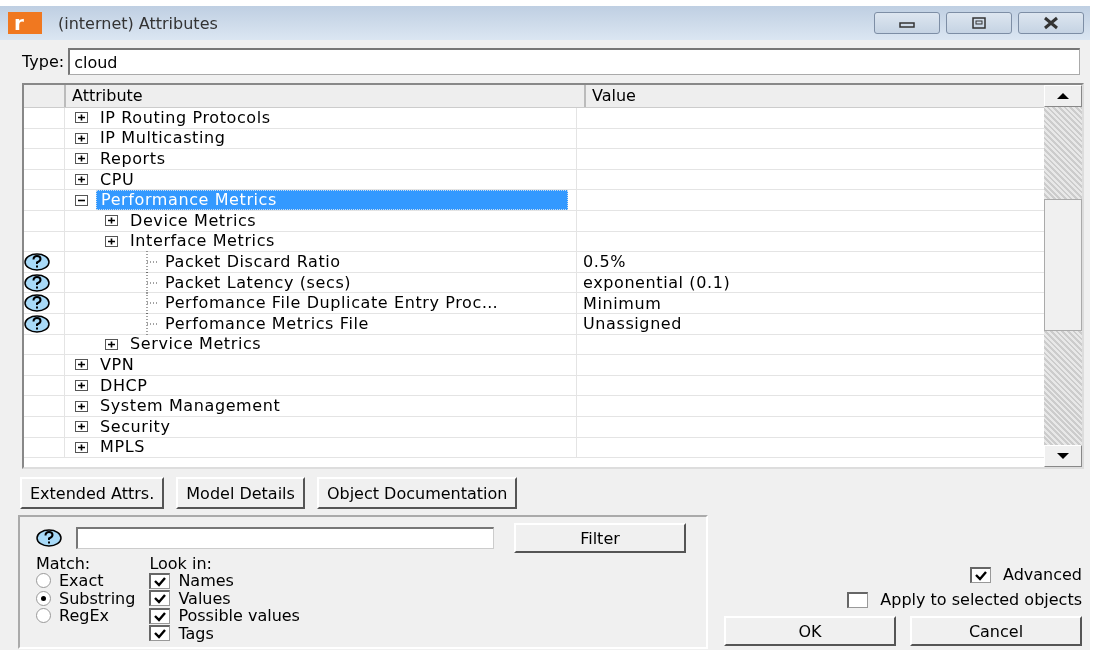 The width and height of the screenshot is (1094, 652). What do you see at coordinates (138, 23) in the screenshot?
I see `window-title: (internet) Attributes` at bounding box center [138, 23].